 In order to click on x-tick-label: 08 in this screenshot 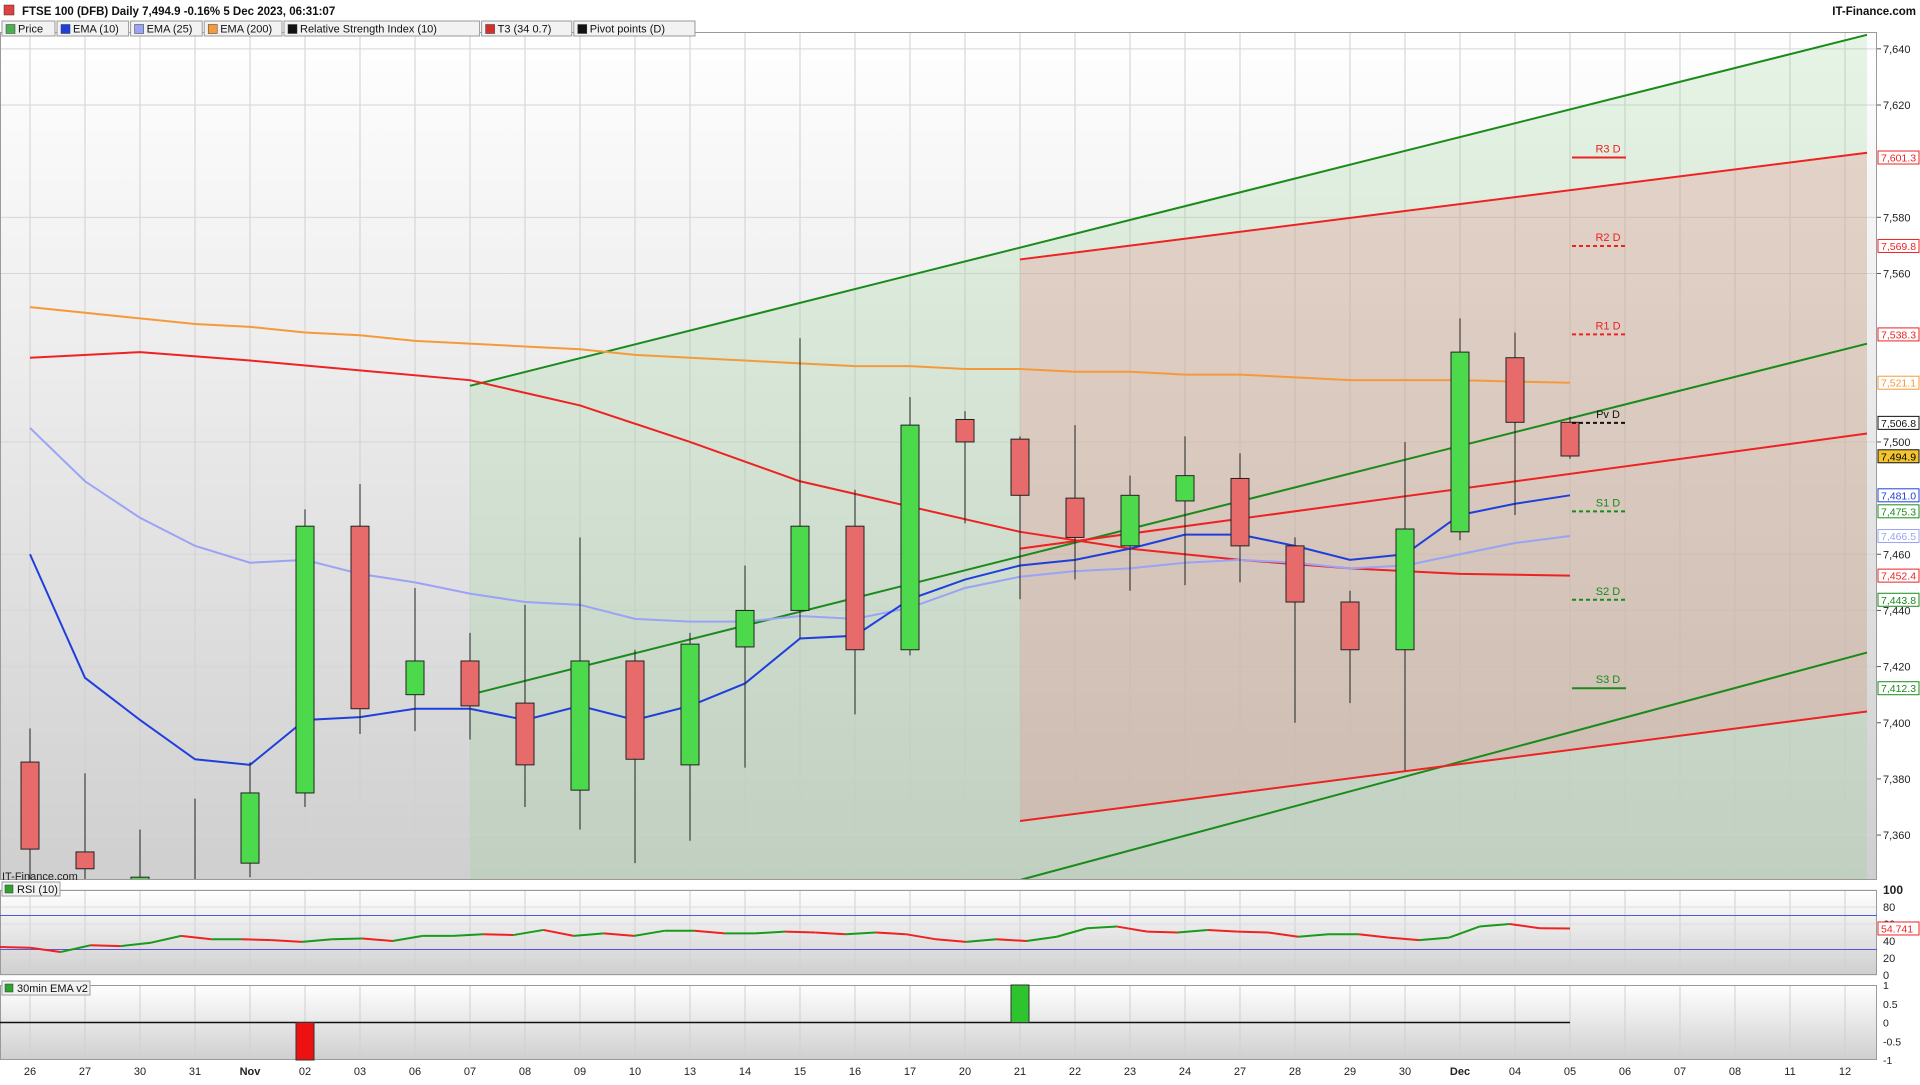, I will do `click(525, 1072)`.